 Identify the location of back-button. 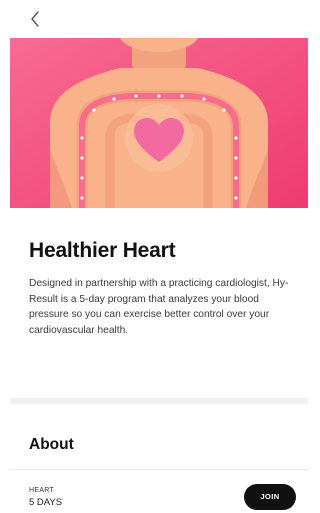
(36, 19).